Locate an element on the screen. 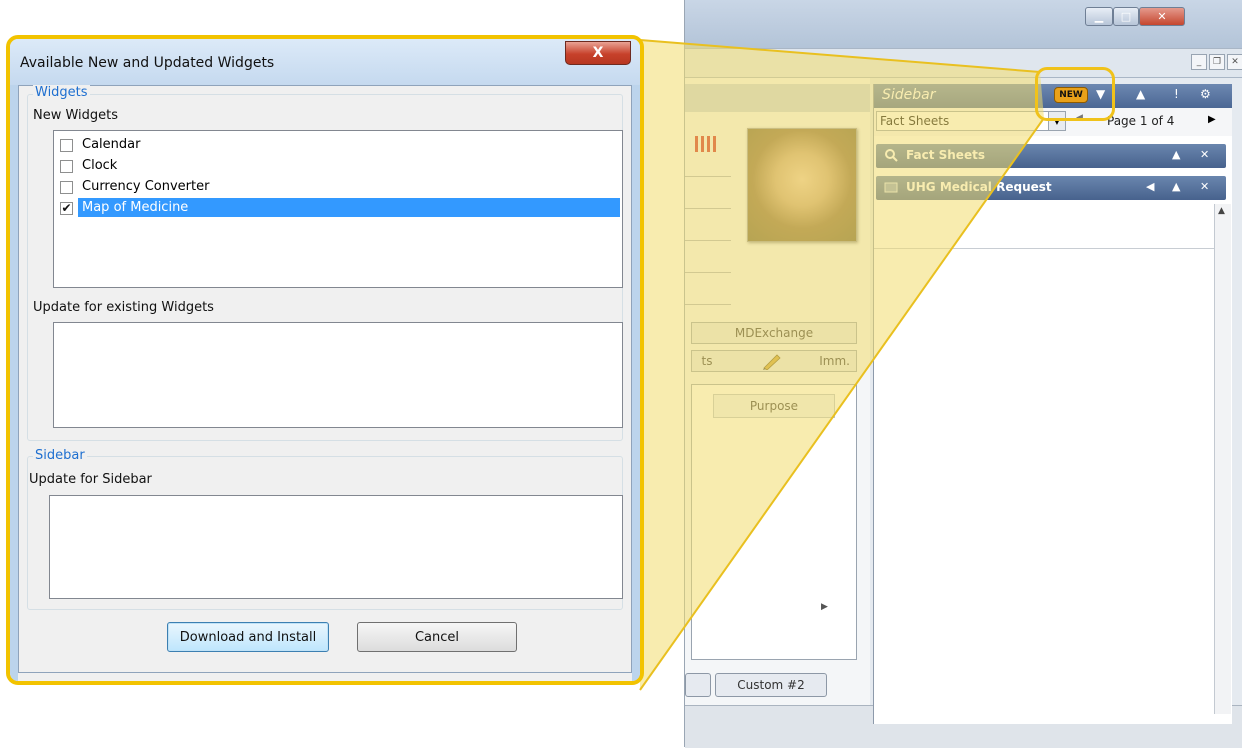 The width and height of the screenshot is (1242, 748). app-toolbar is located at coordinates (963, 63).